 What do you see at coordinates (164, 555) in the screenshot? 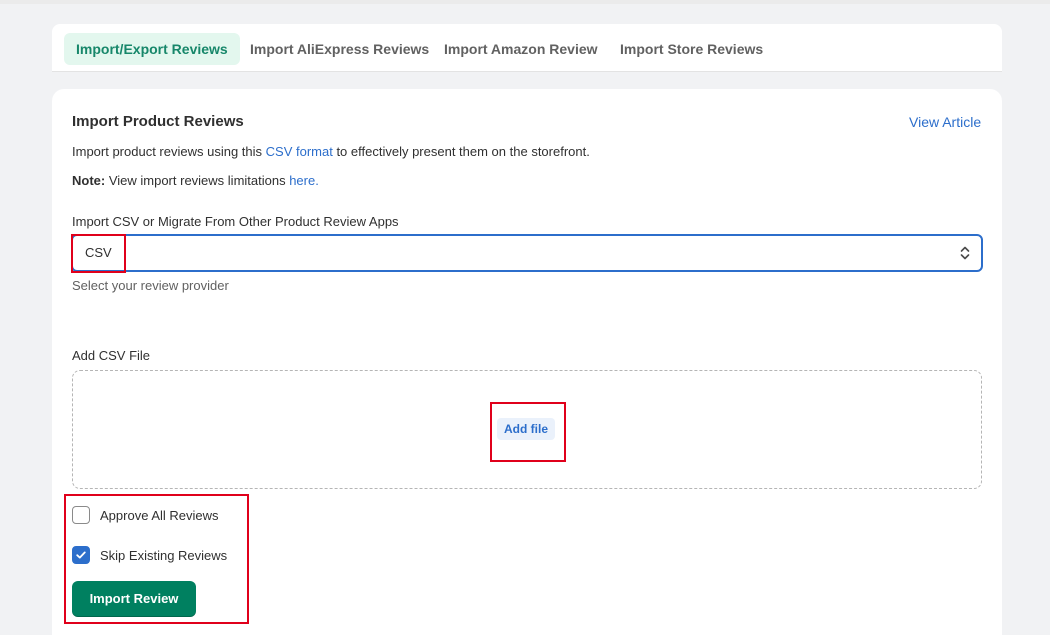
I see `skip-existing-reviews-label: Skip Existing Reviews` at bounding box center [164, 555].